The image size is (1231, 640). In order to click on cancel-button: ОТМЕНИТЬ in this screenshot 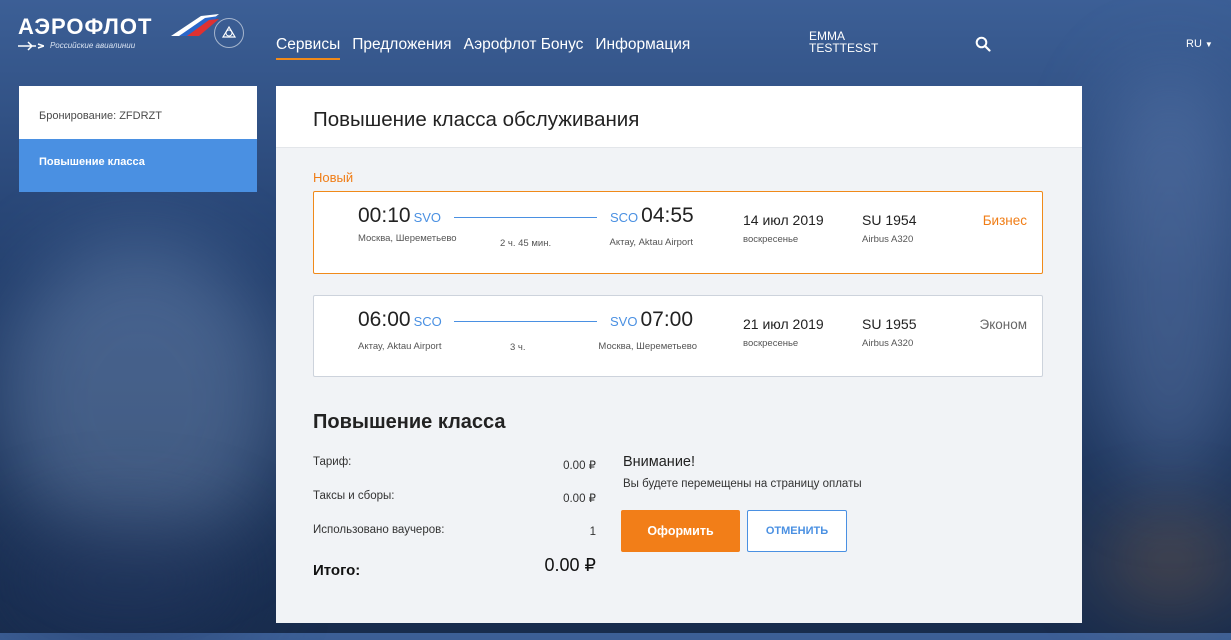, I will do `click(797, 531)`.